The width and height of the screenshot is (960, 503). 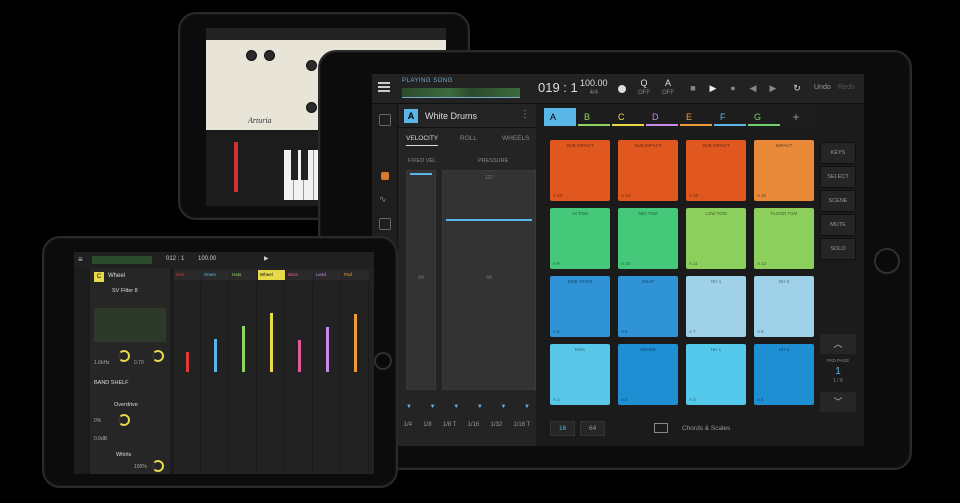 What do you see at coordinates (515, 138) in the screenshot?
I see `tab-wheels: WHEELS` at bounding box center [515, 138].